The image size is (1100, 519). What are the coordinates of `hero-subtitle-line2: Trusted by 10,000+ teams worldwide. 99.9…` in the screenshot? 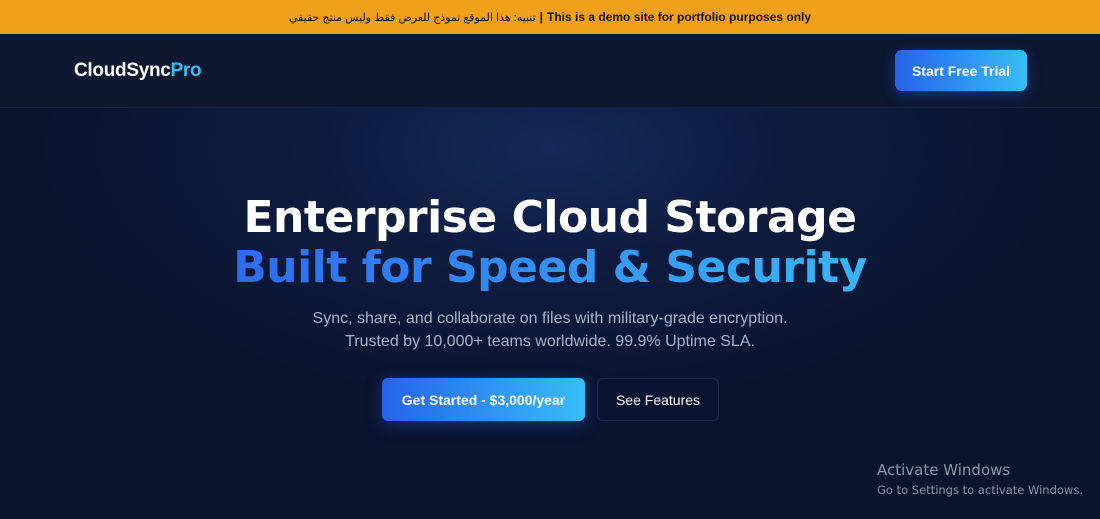 It's located at (550, 341).